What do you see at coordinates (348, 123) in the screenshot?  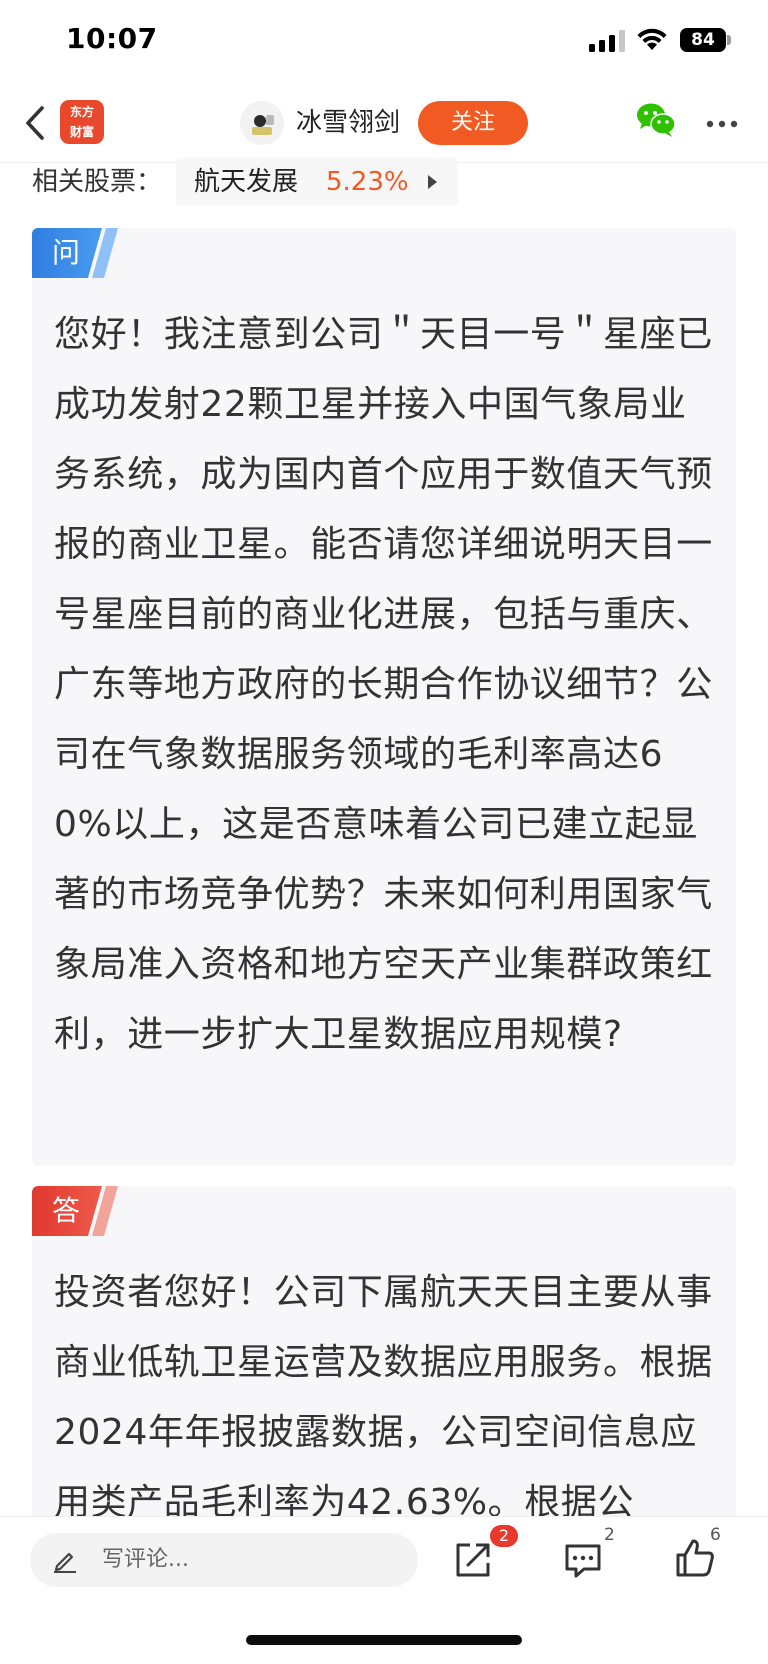 I see `author-name: 冰雪翎剑` at bounding box center [348, 123].